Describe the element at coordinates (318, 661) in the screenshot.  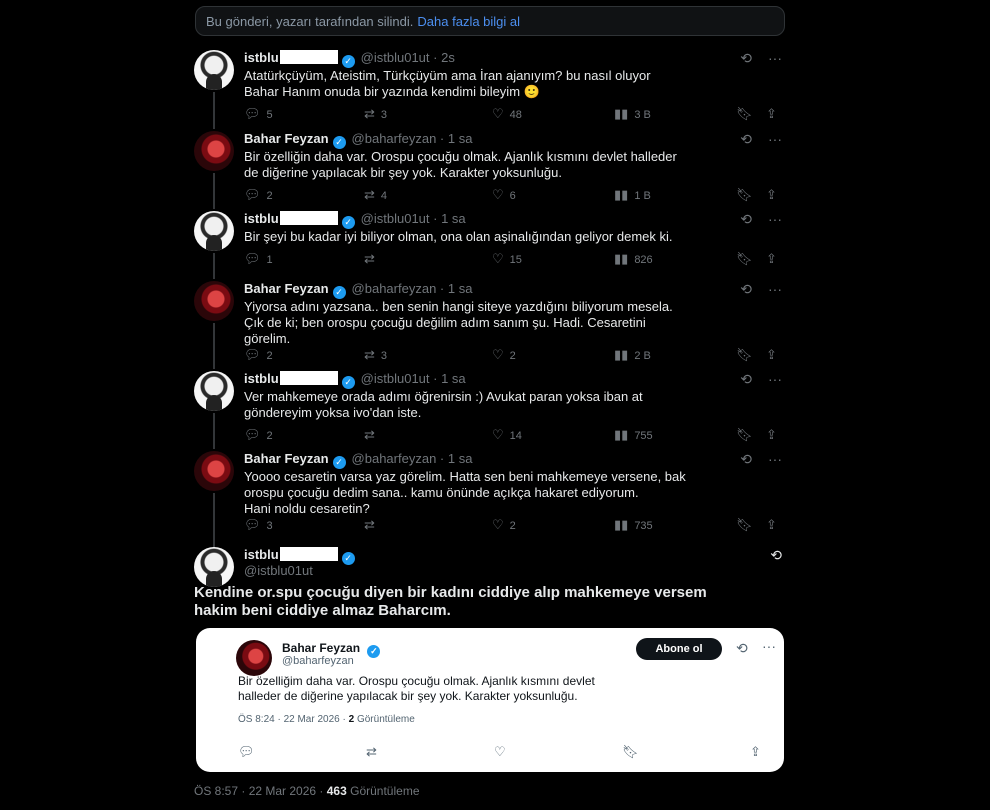
I see `quoted-author-handle: @baharfeyzan` at that location.